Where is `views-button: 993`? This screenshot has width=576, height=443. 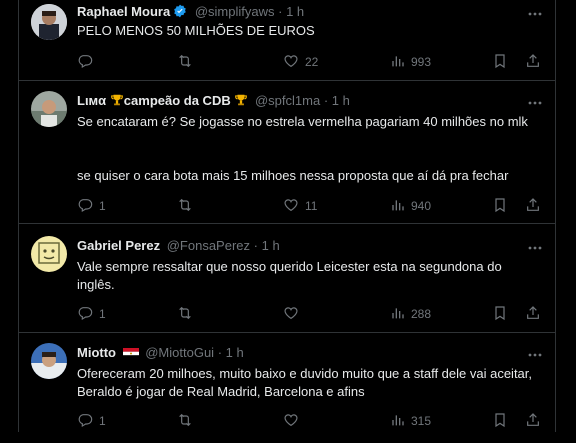
views-button: 993 is located at coordinates (410, 62).